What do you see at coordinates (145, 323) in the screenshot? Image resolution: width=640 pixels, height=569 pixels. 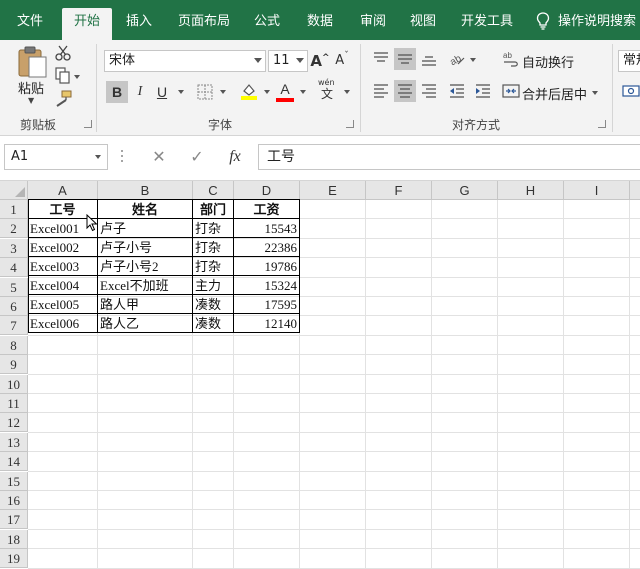 I see `cell-name: 路人乙` at bounding box center [145, 323].